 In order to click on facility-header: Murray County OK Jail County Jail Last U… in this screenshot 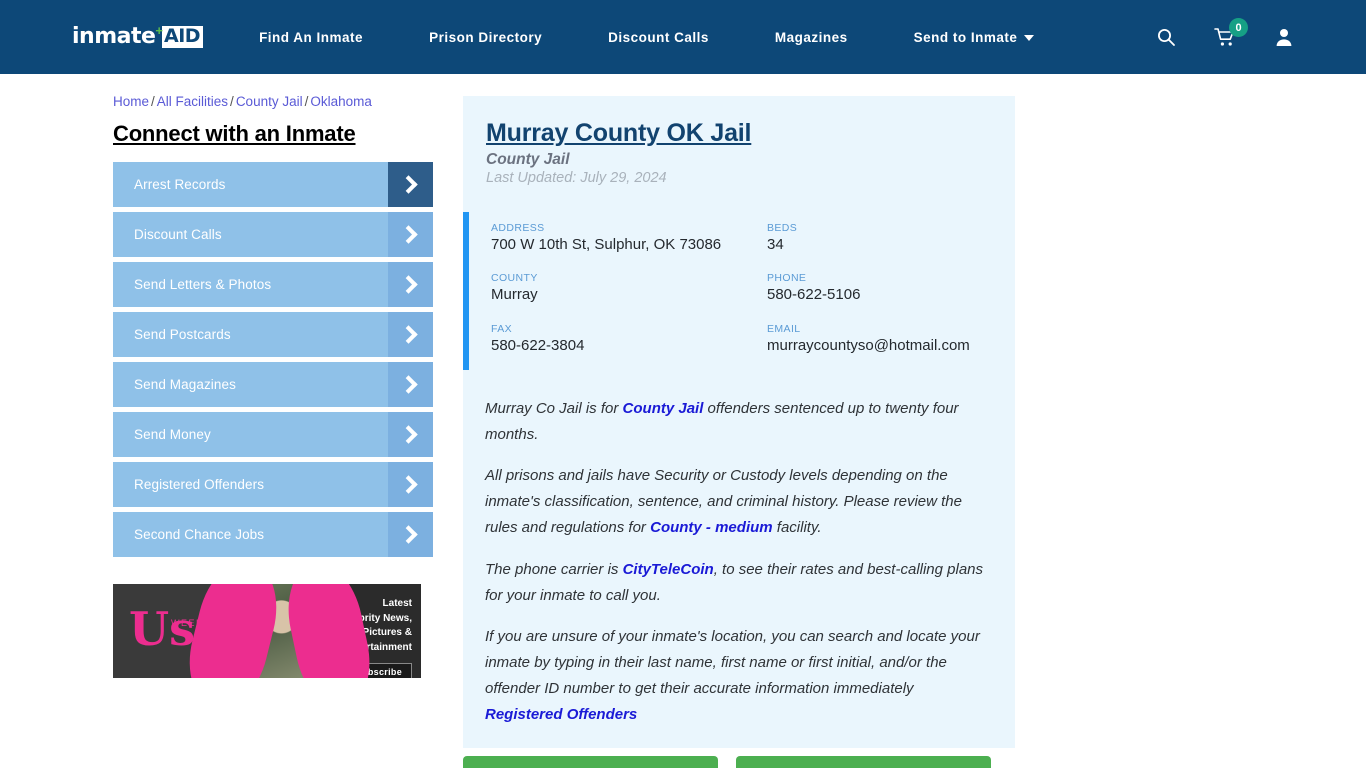, I will do `click(739, 152)`.